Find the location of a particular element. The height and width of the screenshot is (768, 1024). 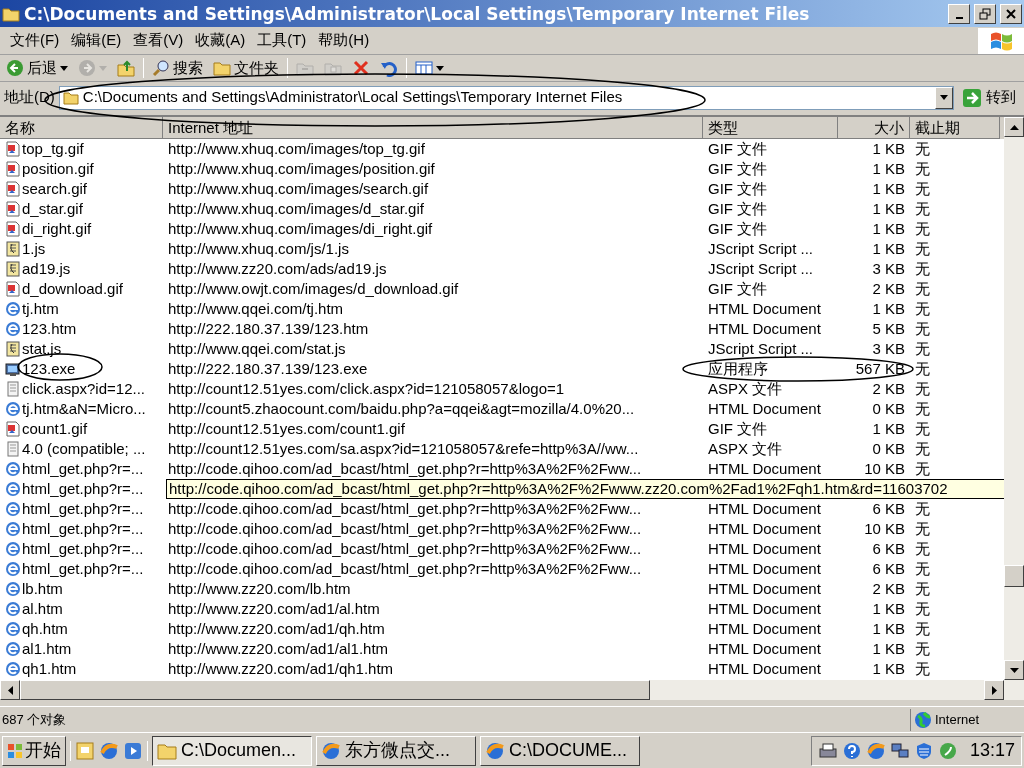

folders-button: 文件夹 is located at coordinates (246, 68).